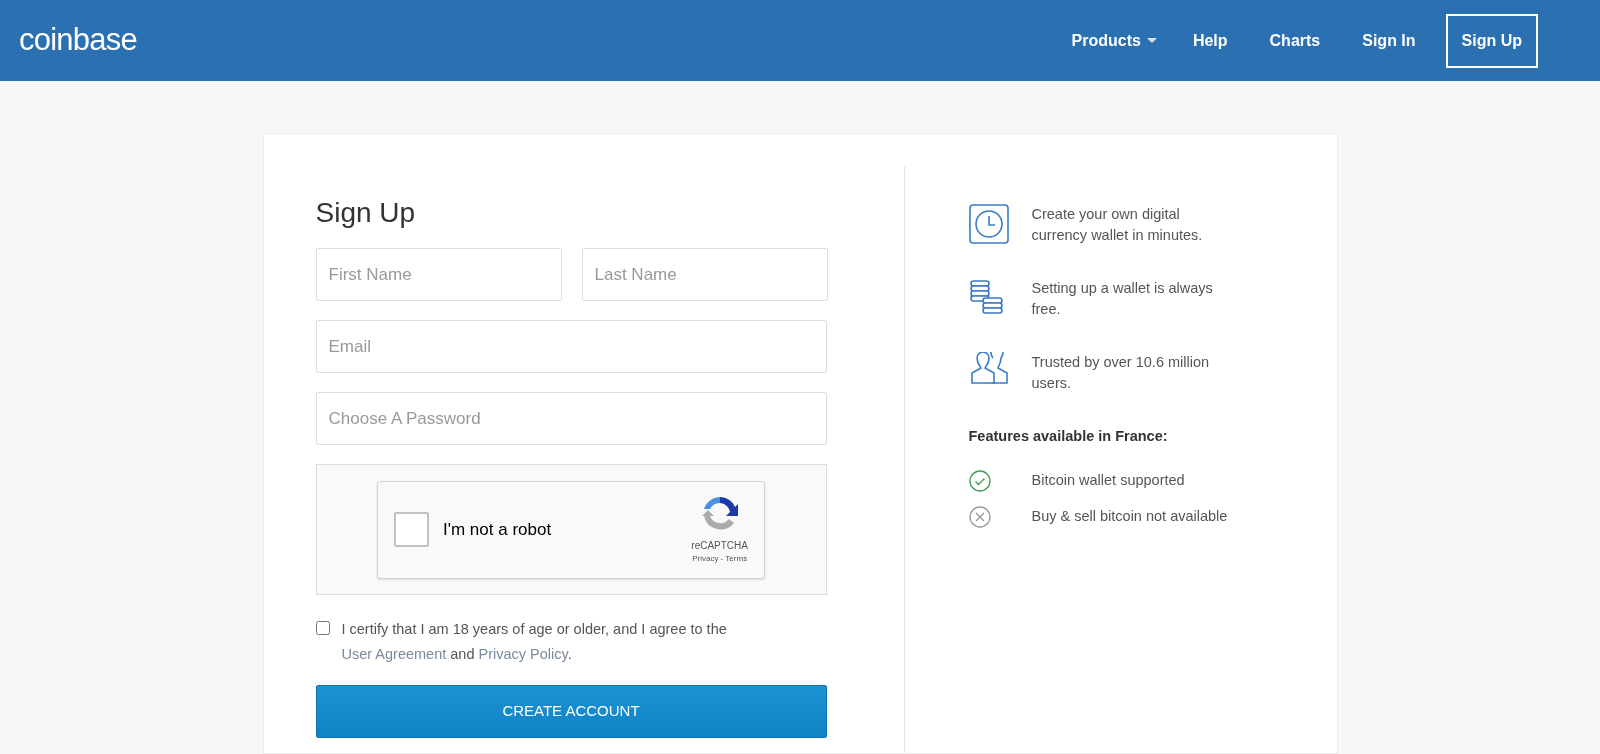  I want to click on products-menu: Products, so click(1114, 40).